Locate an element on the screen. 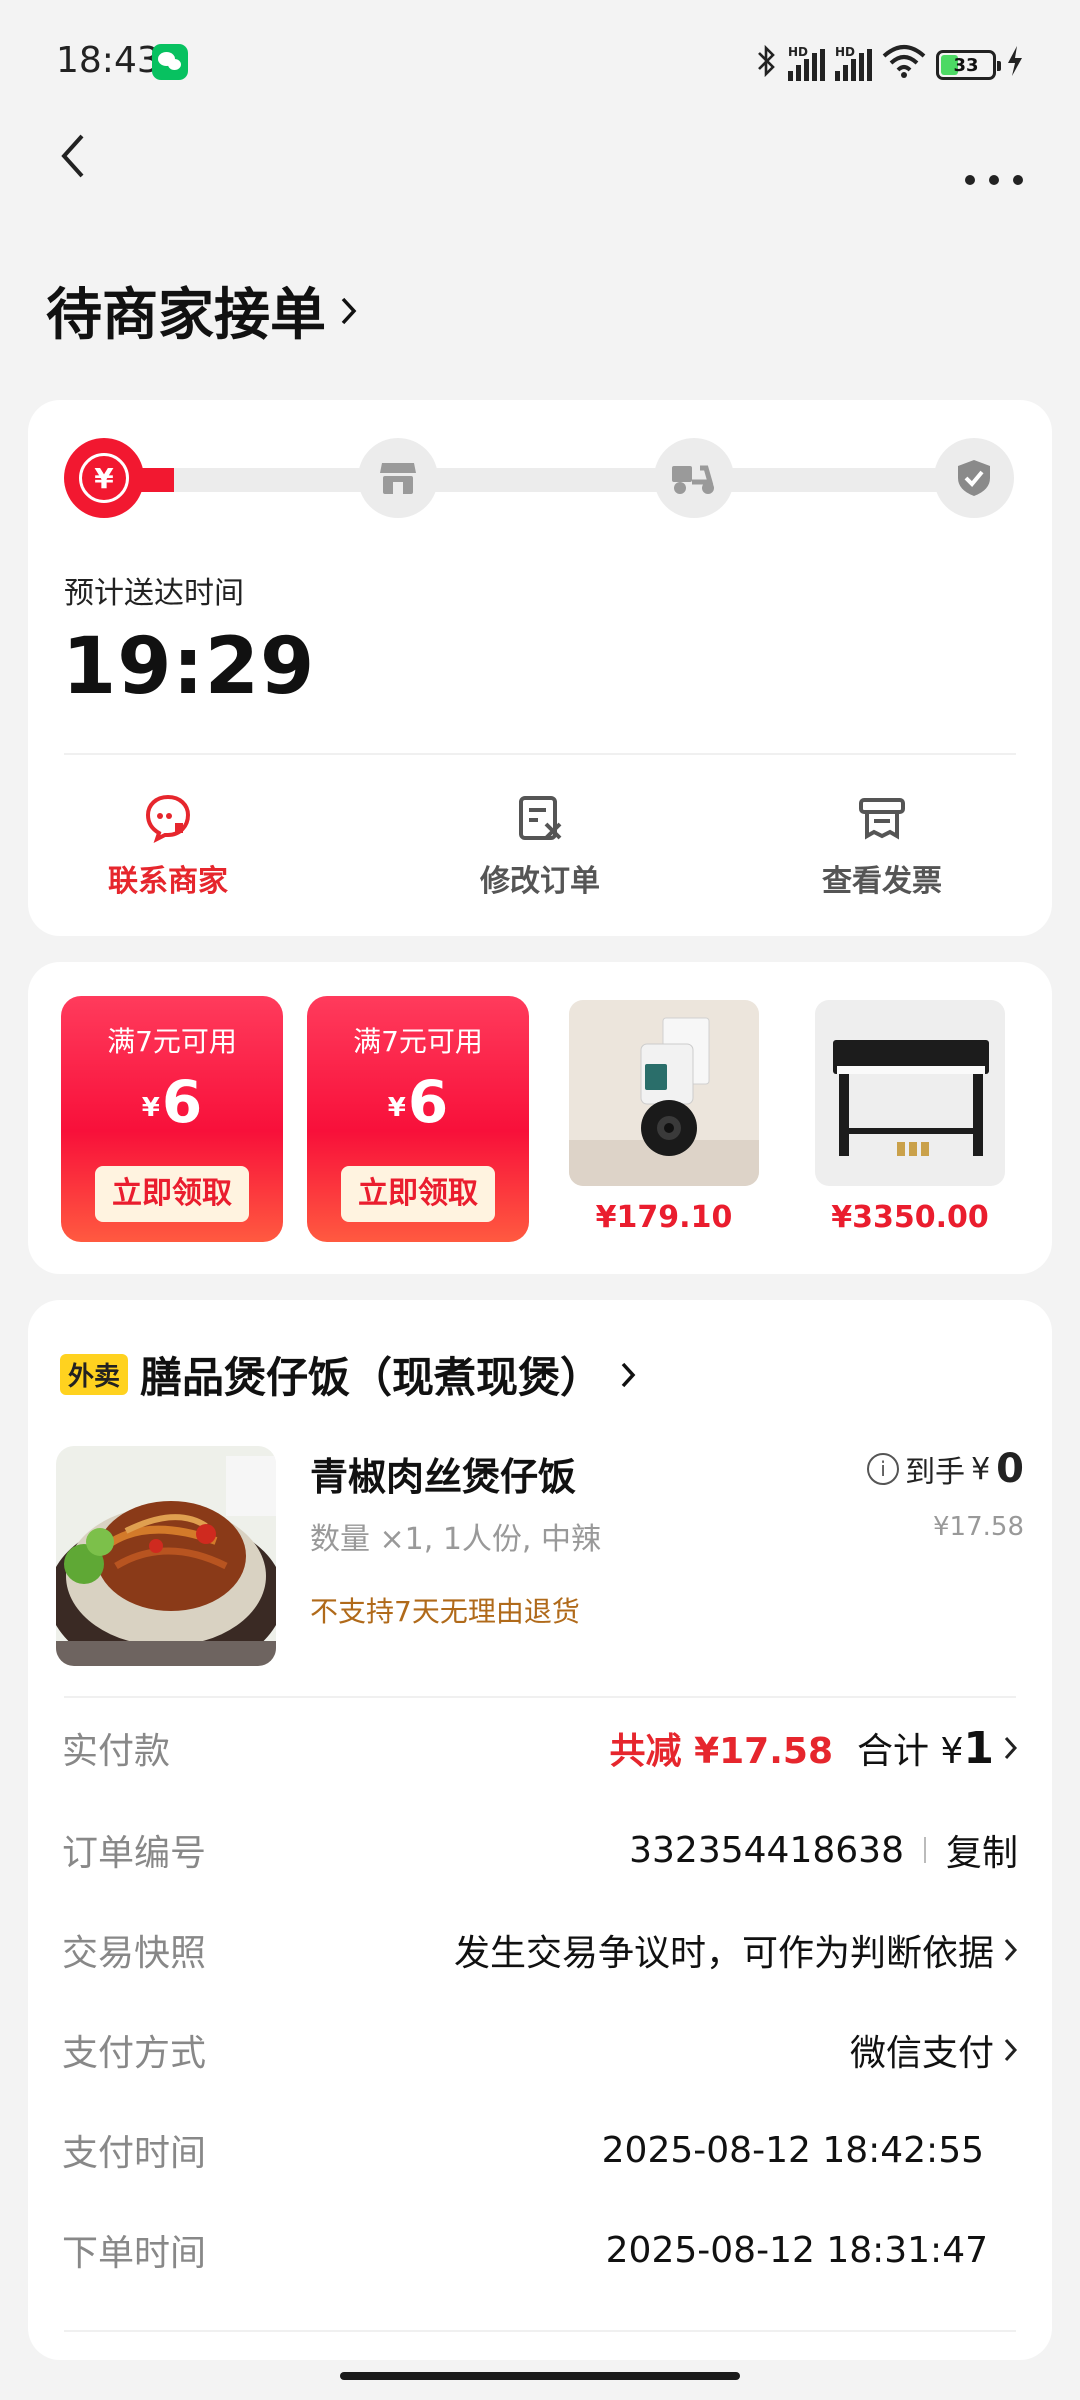  invoice-icon is located at coordinates (882, 819).